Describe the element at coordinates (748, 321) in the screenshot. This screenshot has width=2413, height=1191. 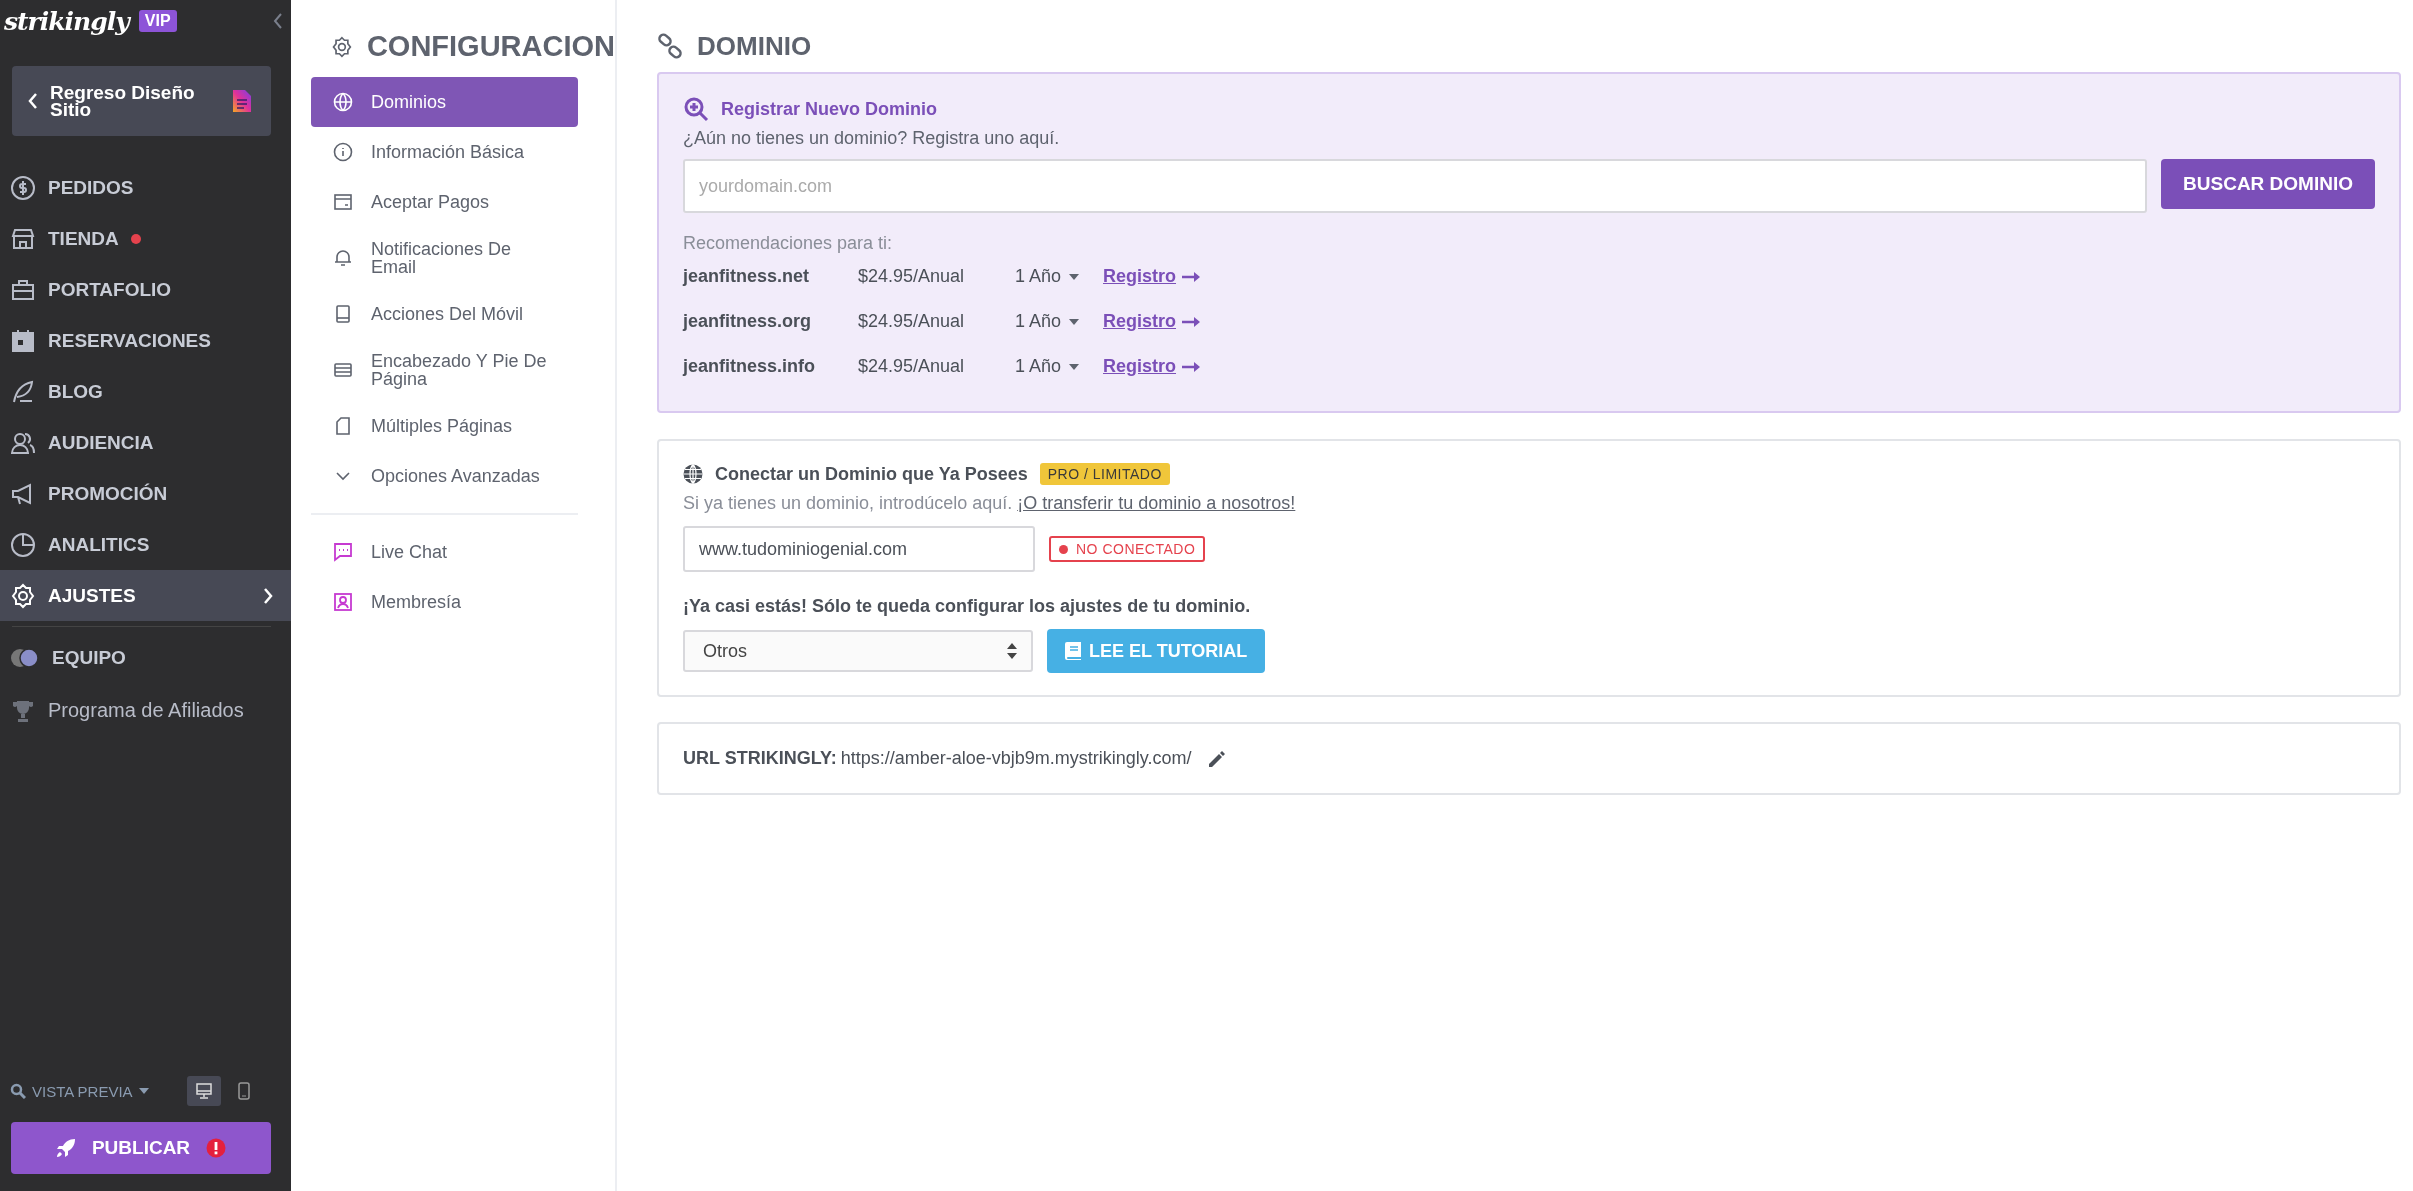
I see `domain-name: jeanfitness.org` at that location.